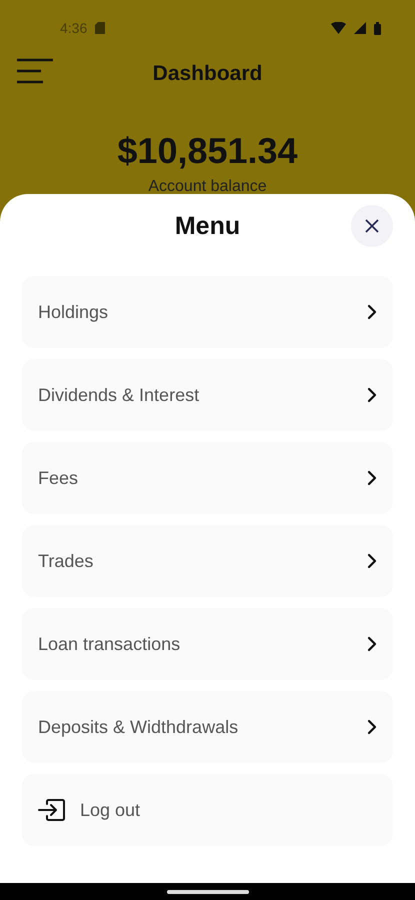 The image size is (415, 900). Describe the element at coordinates (377, 28) in the screenshot. I see `battery-icon` at that location.